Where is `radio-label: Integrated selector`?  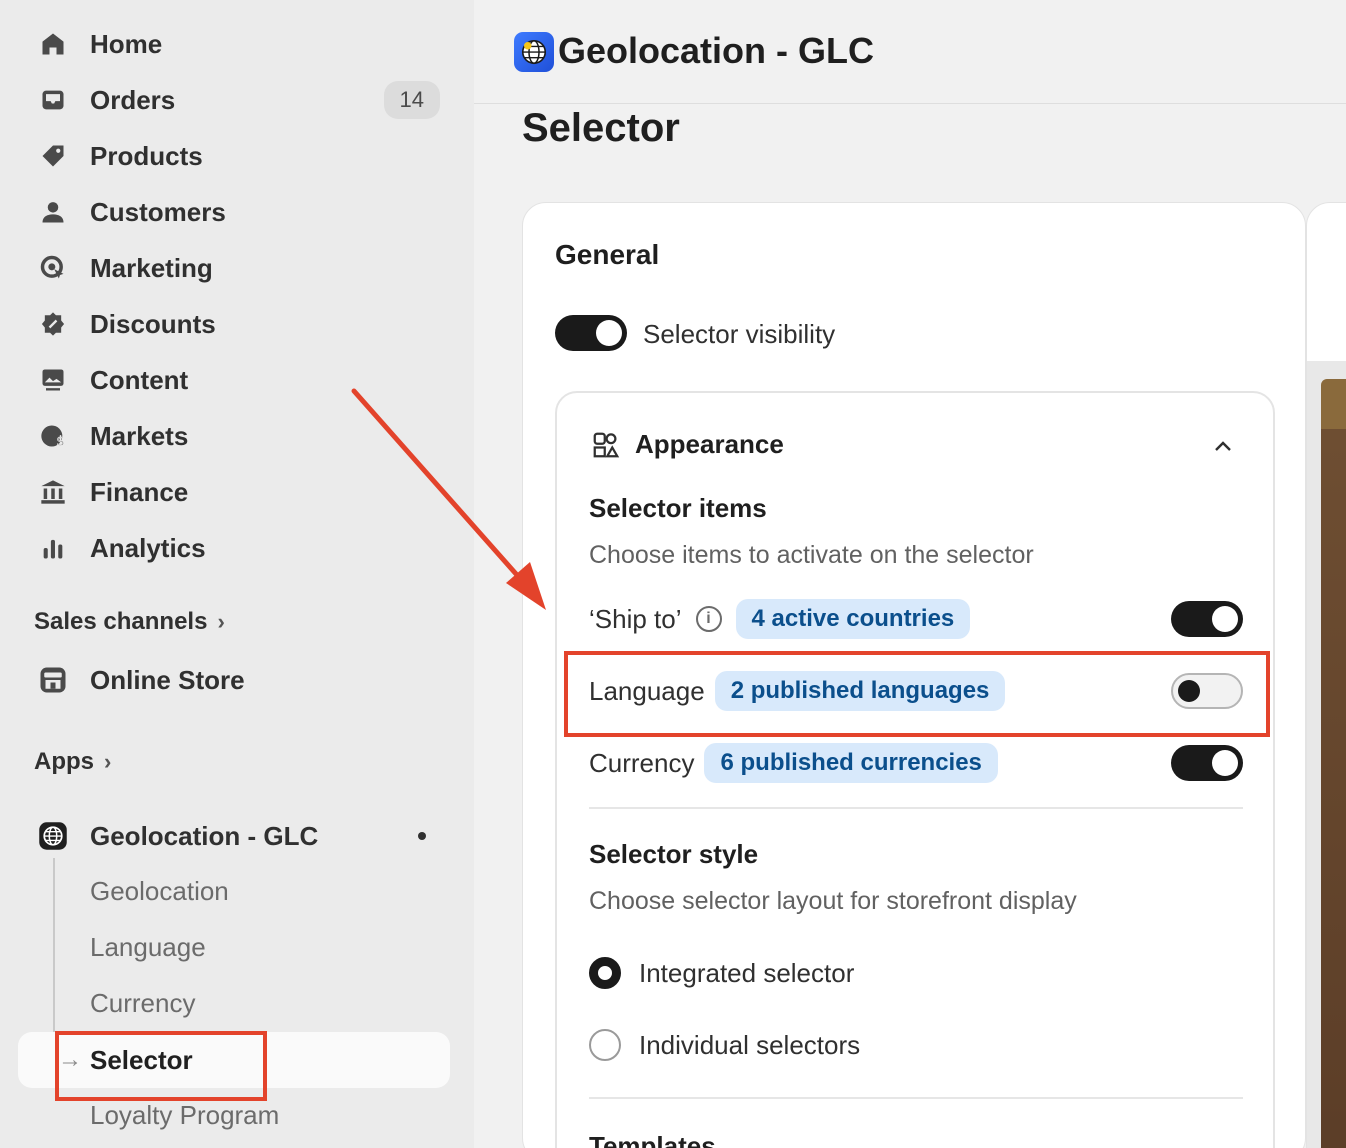 radio-label: Integrated selector is located at coordinates (747, 972).